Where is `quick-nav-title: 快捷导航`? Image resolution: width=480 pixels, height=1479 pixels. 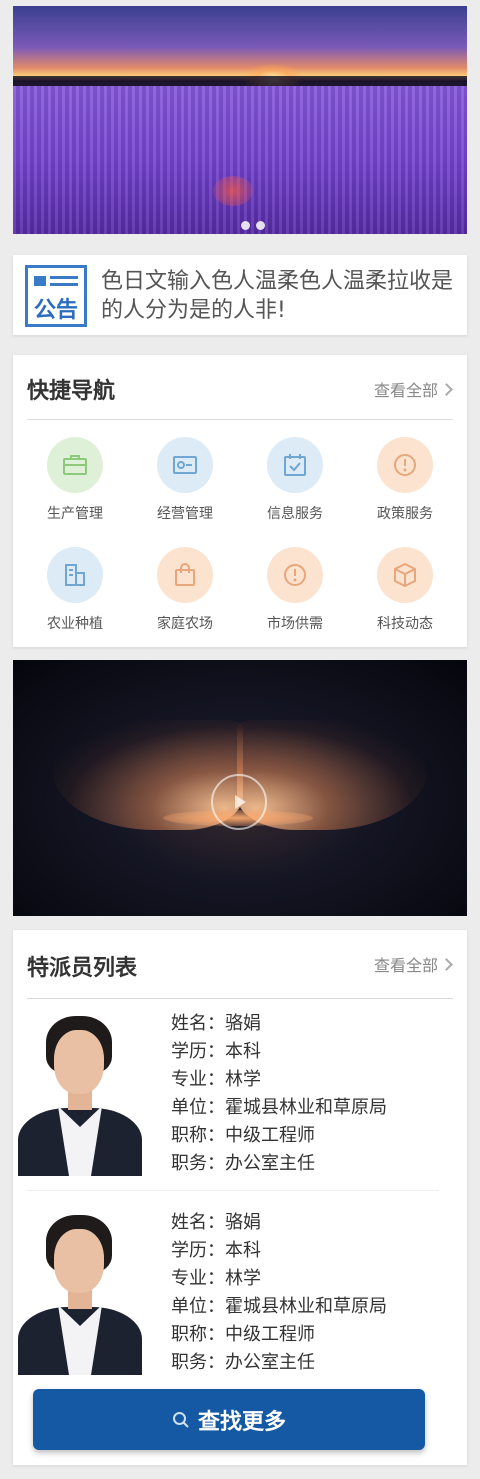
quick-nav-title: 快捷导航 is located at coordinates (71, 391).